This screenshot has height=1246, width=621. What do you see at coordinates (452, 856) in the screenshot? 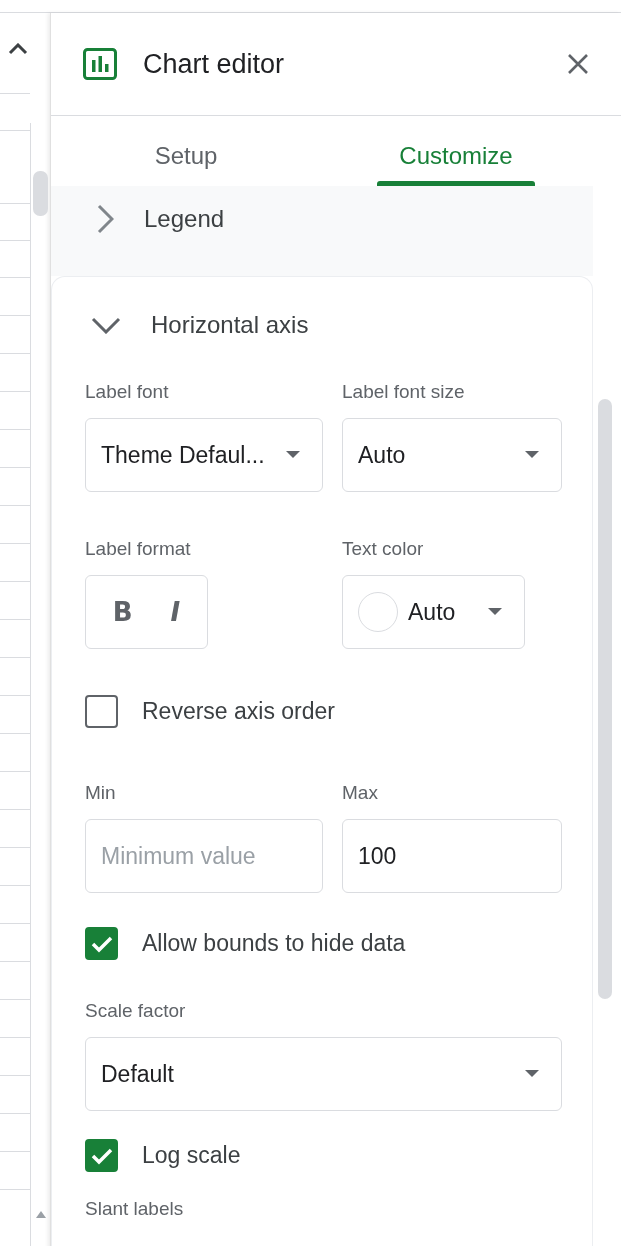
I see `max-input-field: 100` at bounding box center [452, 856].